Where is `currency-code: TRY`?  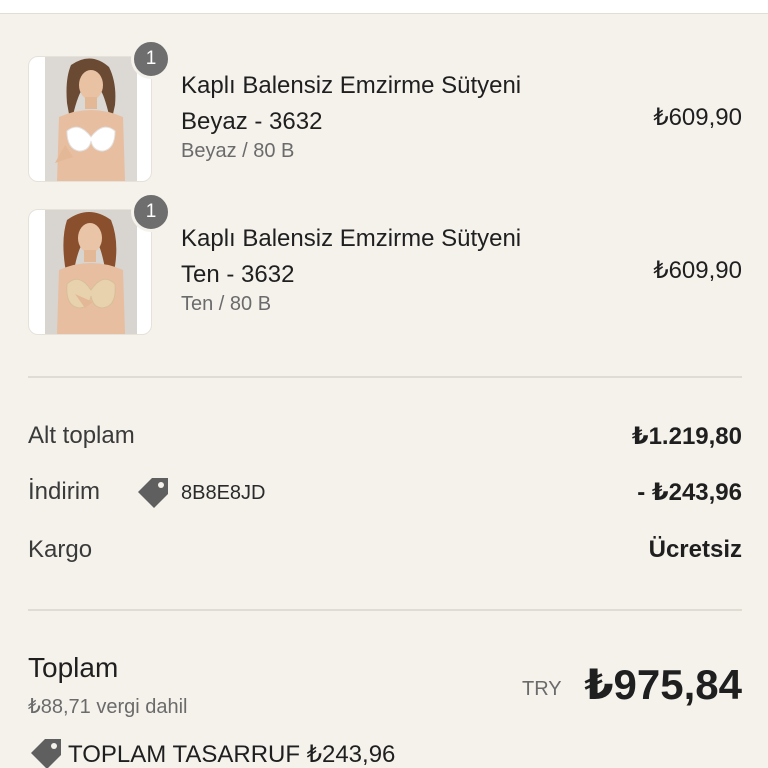 currency-code: TRY is located at coordinates (542, 689).